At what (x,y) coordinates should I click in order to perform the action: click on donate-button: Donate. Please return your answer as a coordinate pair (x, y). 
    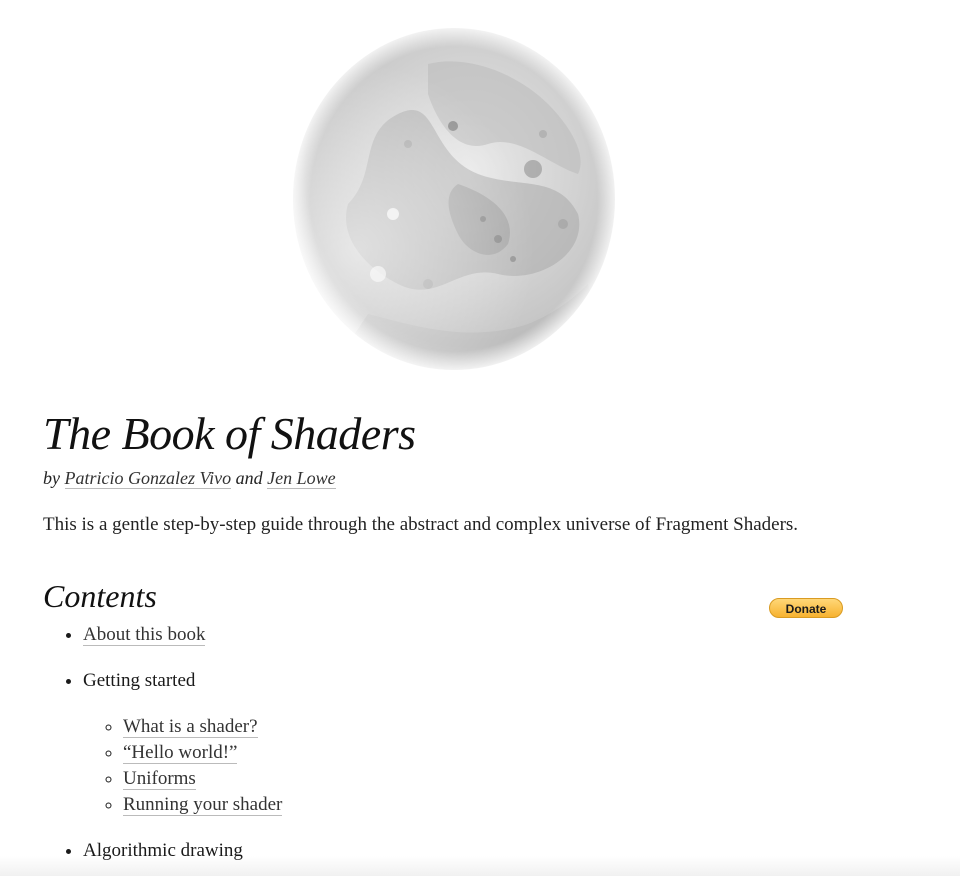
    Looking at the image, I should click on (806, 608).